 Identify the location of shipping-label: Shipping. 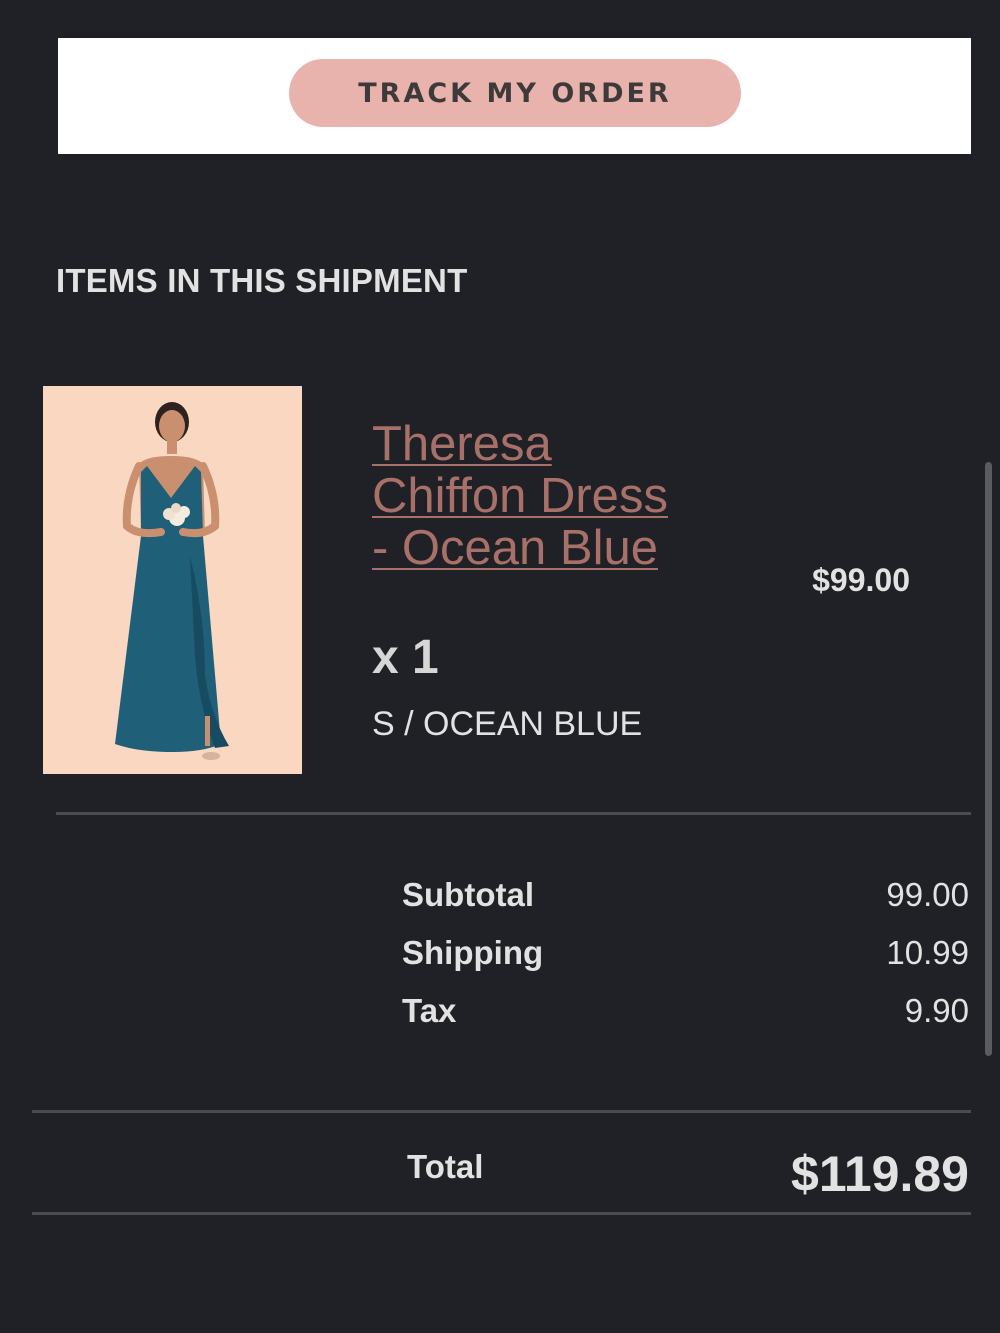
(473, 952).